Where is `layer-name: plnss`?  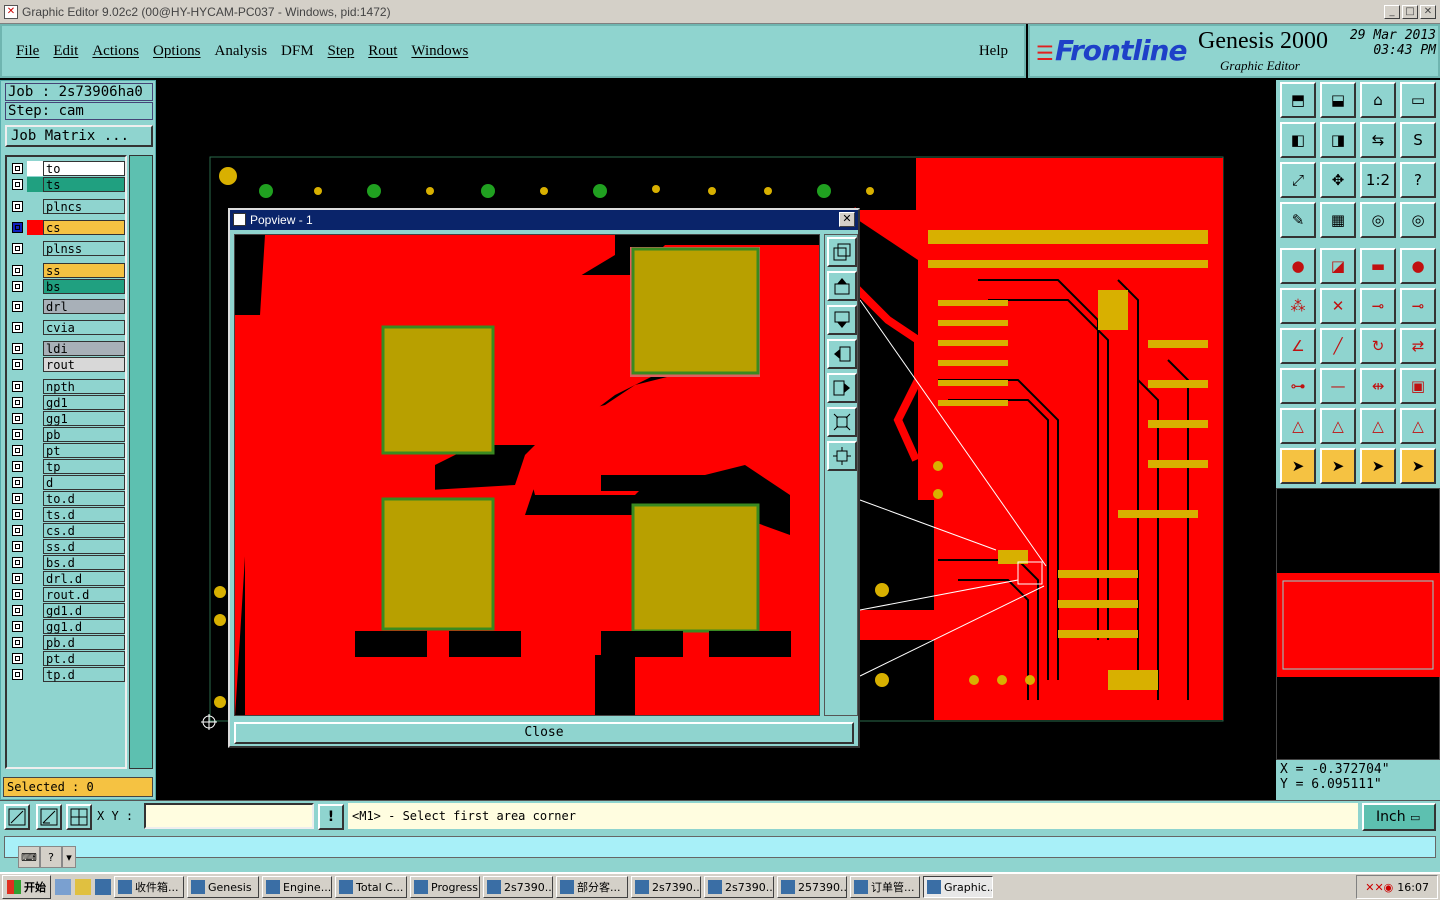 layer-name: plnss is located at coordinates (84, 248).